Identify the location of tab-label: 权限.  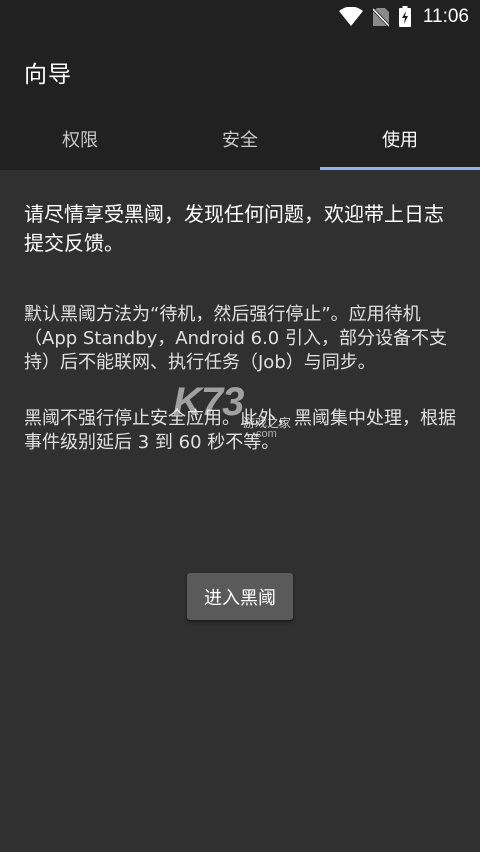
(80, 140).